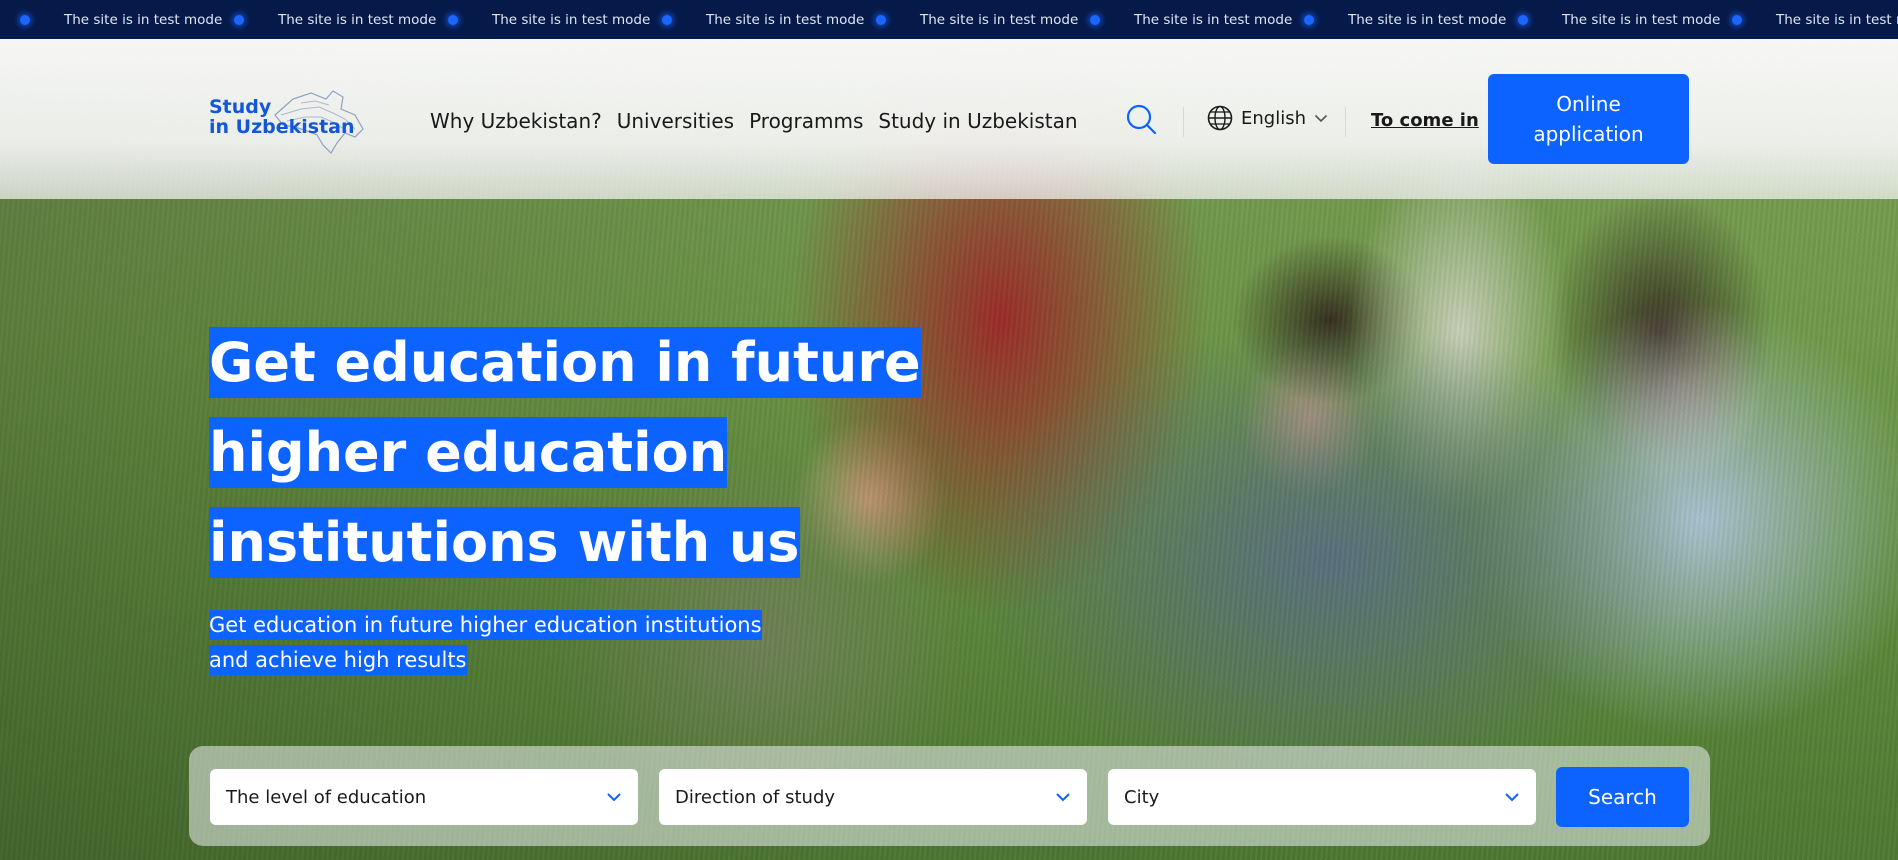 This screenshot has width=1898, height=860. Describe the element at coordinates (1322, 797) in the screenshot. I see `city-select: City` at that location.